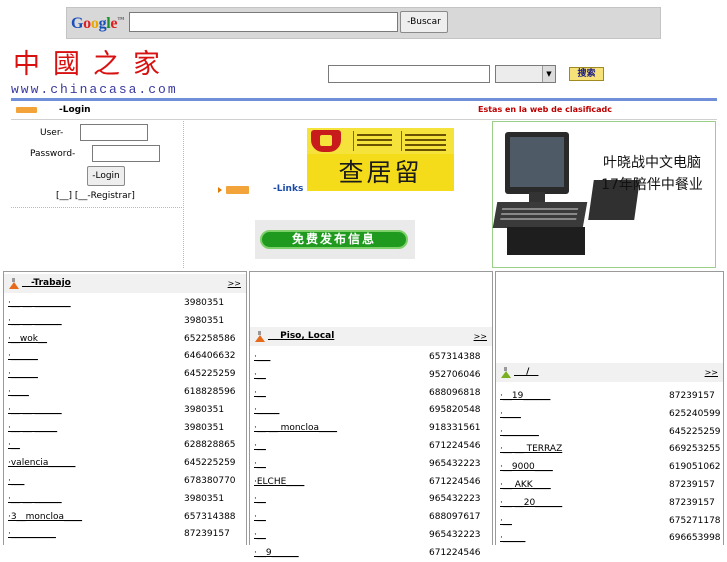  Describe the element at coordinates (95, 196) in the screenshot. I see `register-link: [__] [__-Registrar]` at that location.